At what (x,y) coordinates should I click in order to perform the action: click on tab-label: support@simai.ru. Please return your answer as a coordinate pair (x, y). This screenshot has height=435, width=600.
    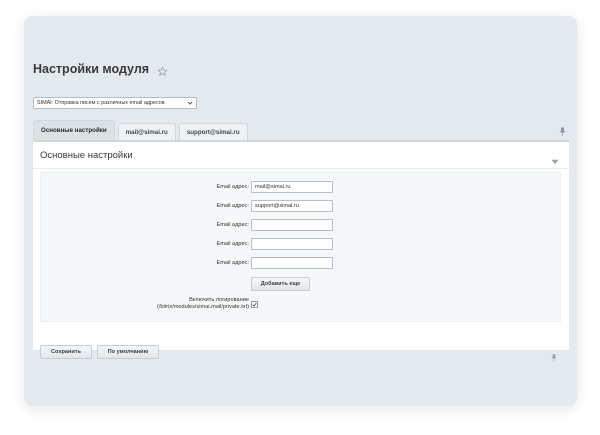
    Looking at the image, I should click on (213, 132).